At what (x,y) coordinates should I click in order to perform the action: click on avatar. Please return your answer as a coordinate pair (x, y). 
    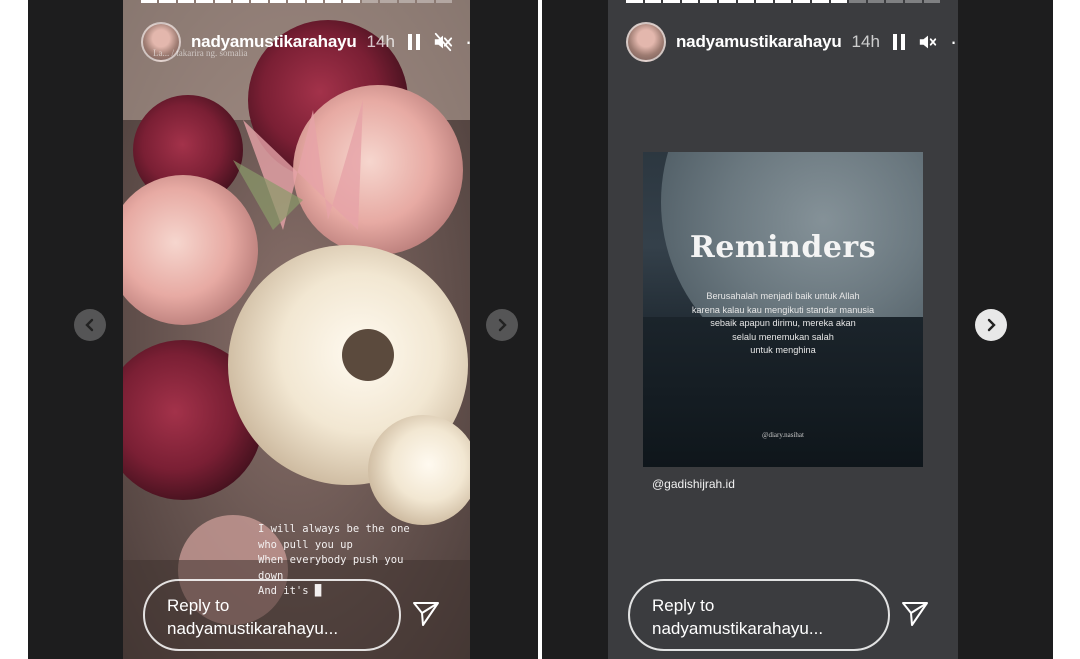
    Looking at the image, I should click on (646, 42).